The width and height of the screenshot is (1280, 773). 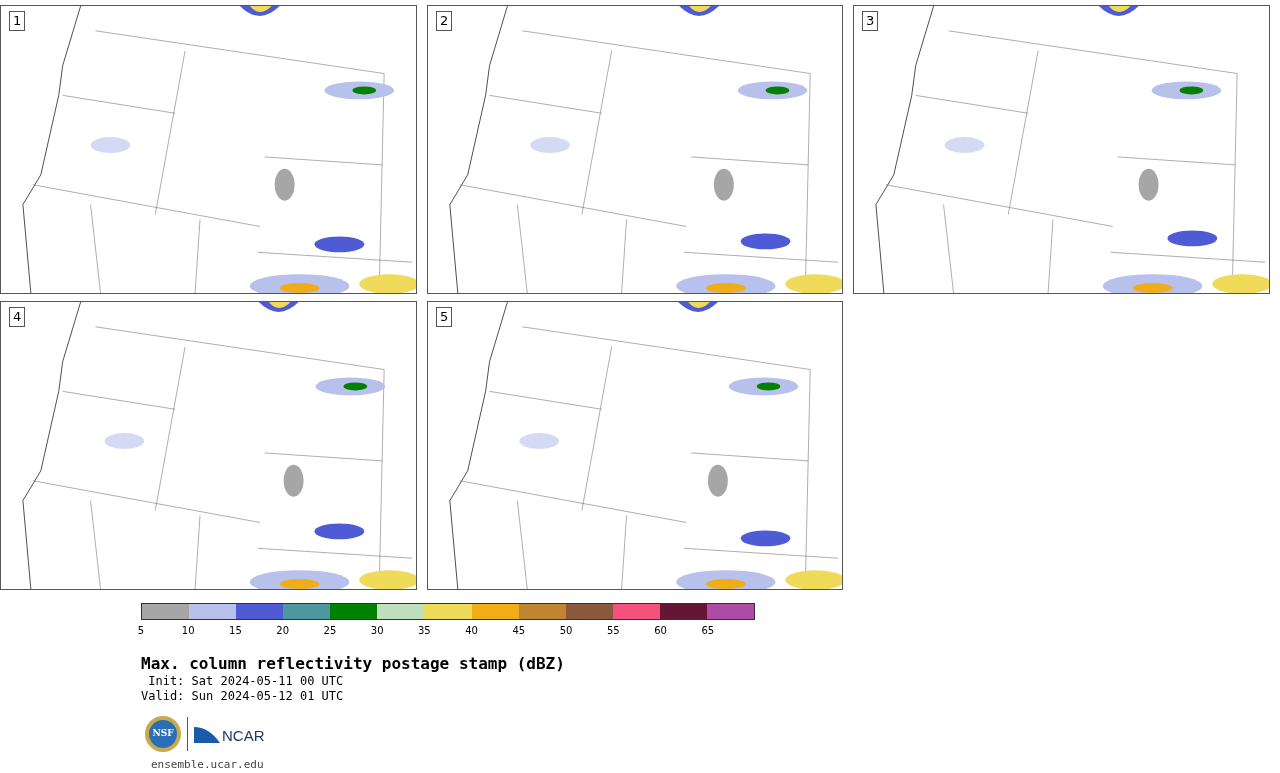 What do you see at coordinates (519, 631) in the screenshot?
I see `tick-label: 45` at bounding box center [519, 631].